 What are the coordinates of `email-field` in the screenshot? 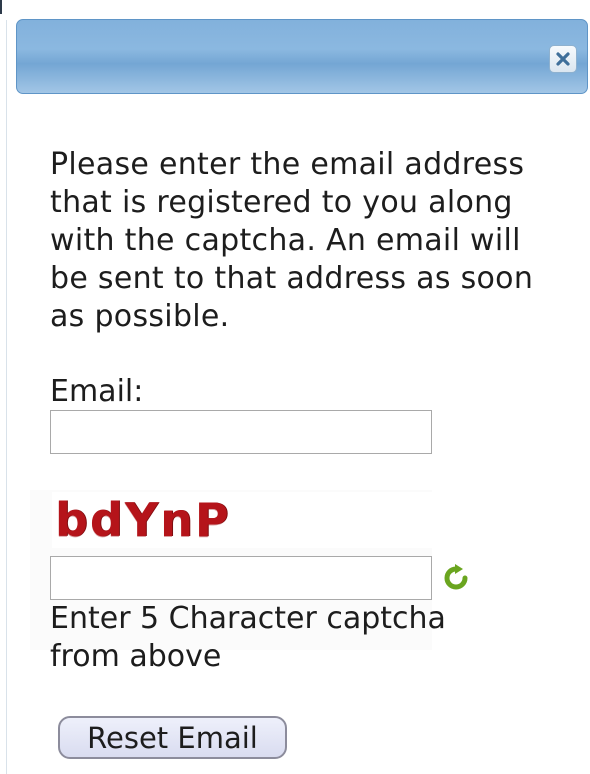 It's located at (241, 432).